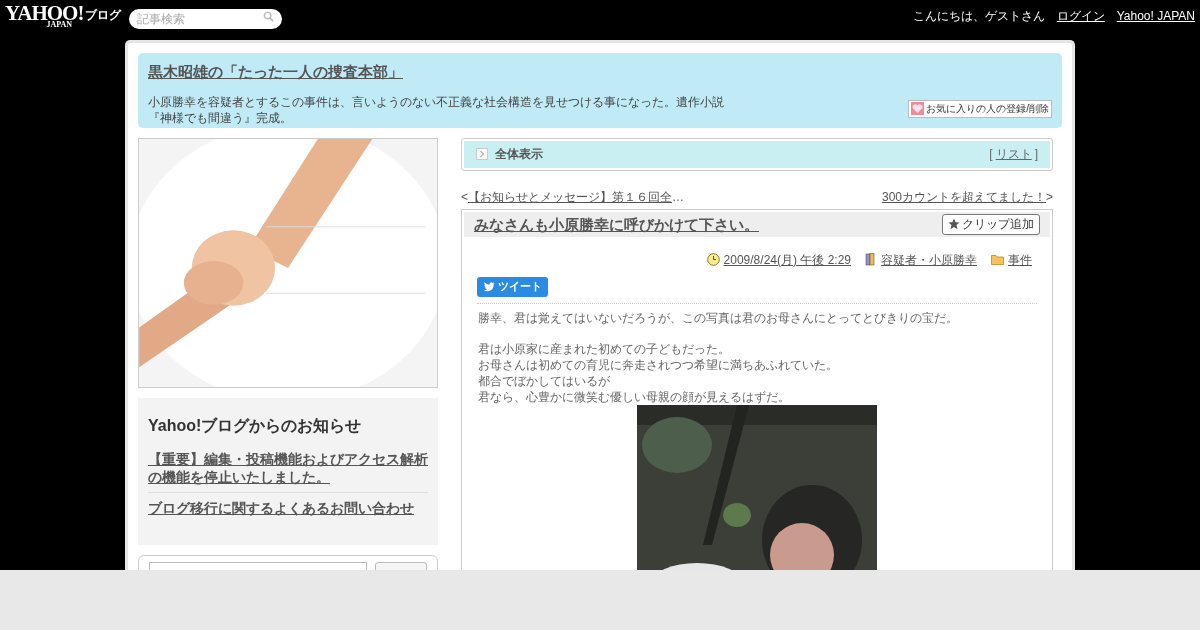 The width and height of the screenshot is (1200, 630). I want to click on favorite-button: お気に入りの人の登録/削除, so click(980, 108).